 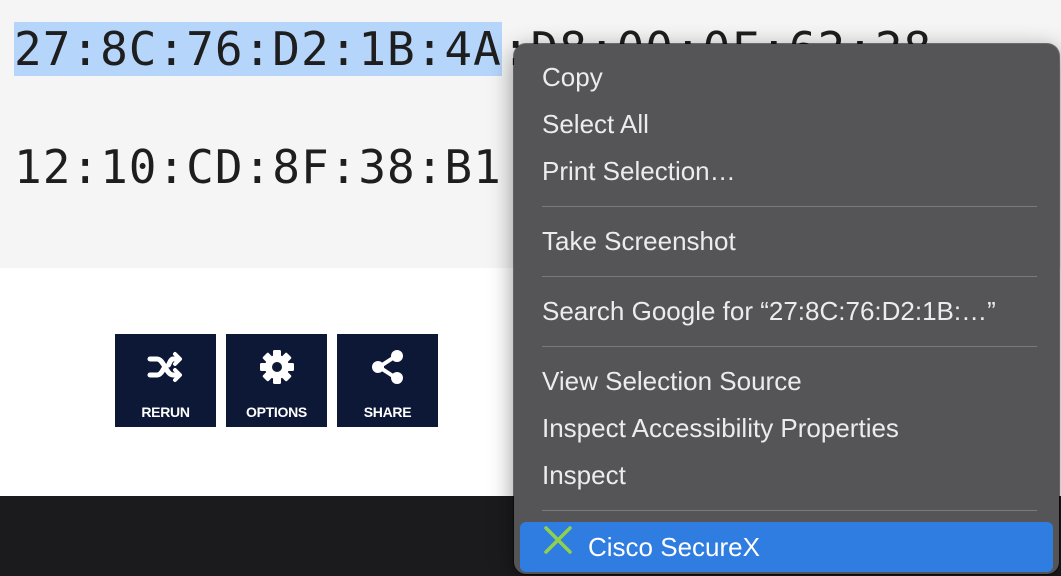 I want to click on options-button: OPTIONS, so click(x=276, y=380).